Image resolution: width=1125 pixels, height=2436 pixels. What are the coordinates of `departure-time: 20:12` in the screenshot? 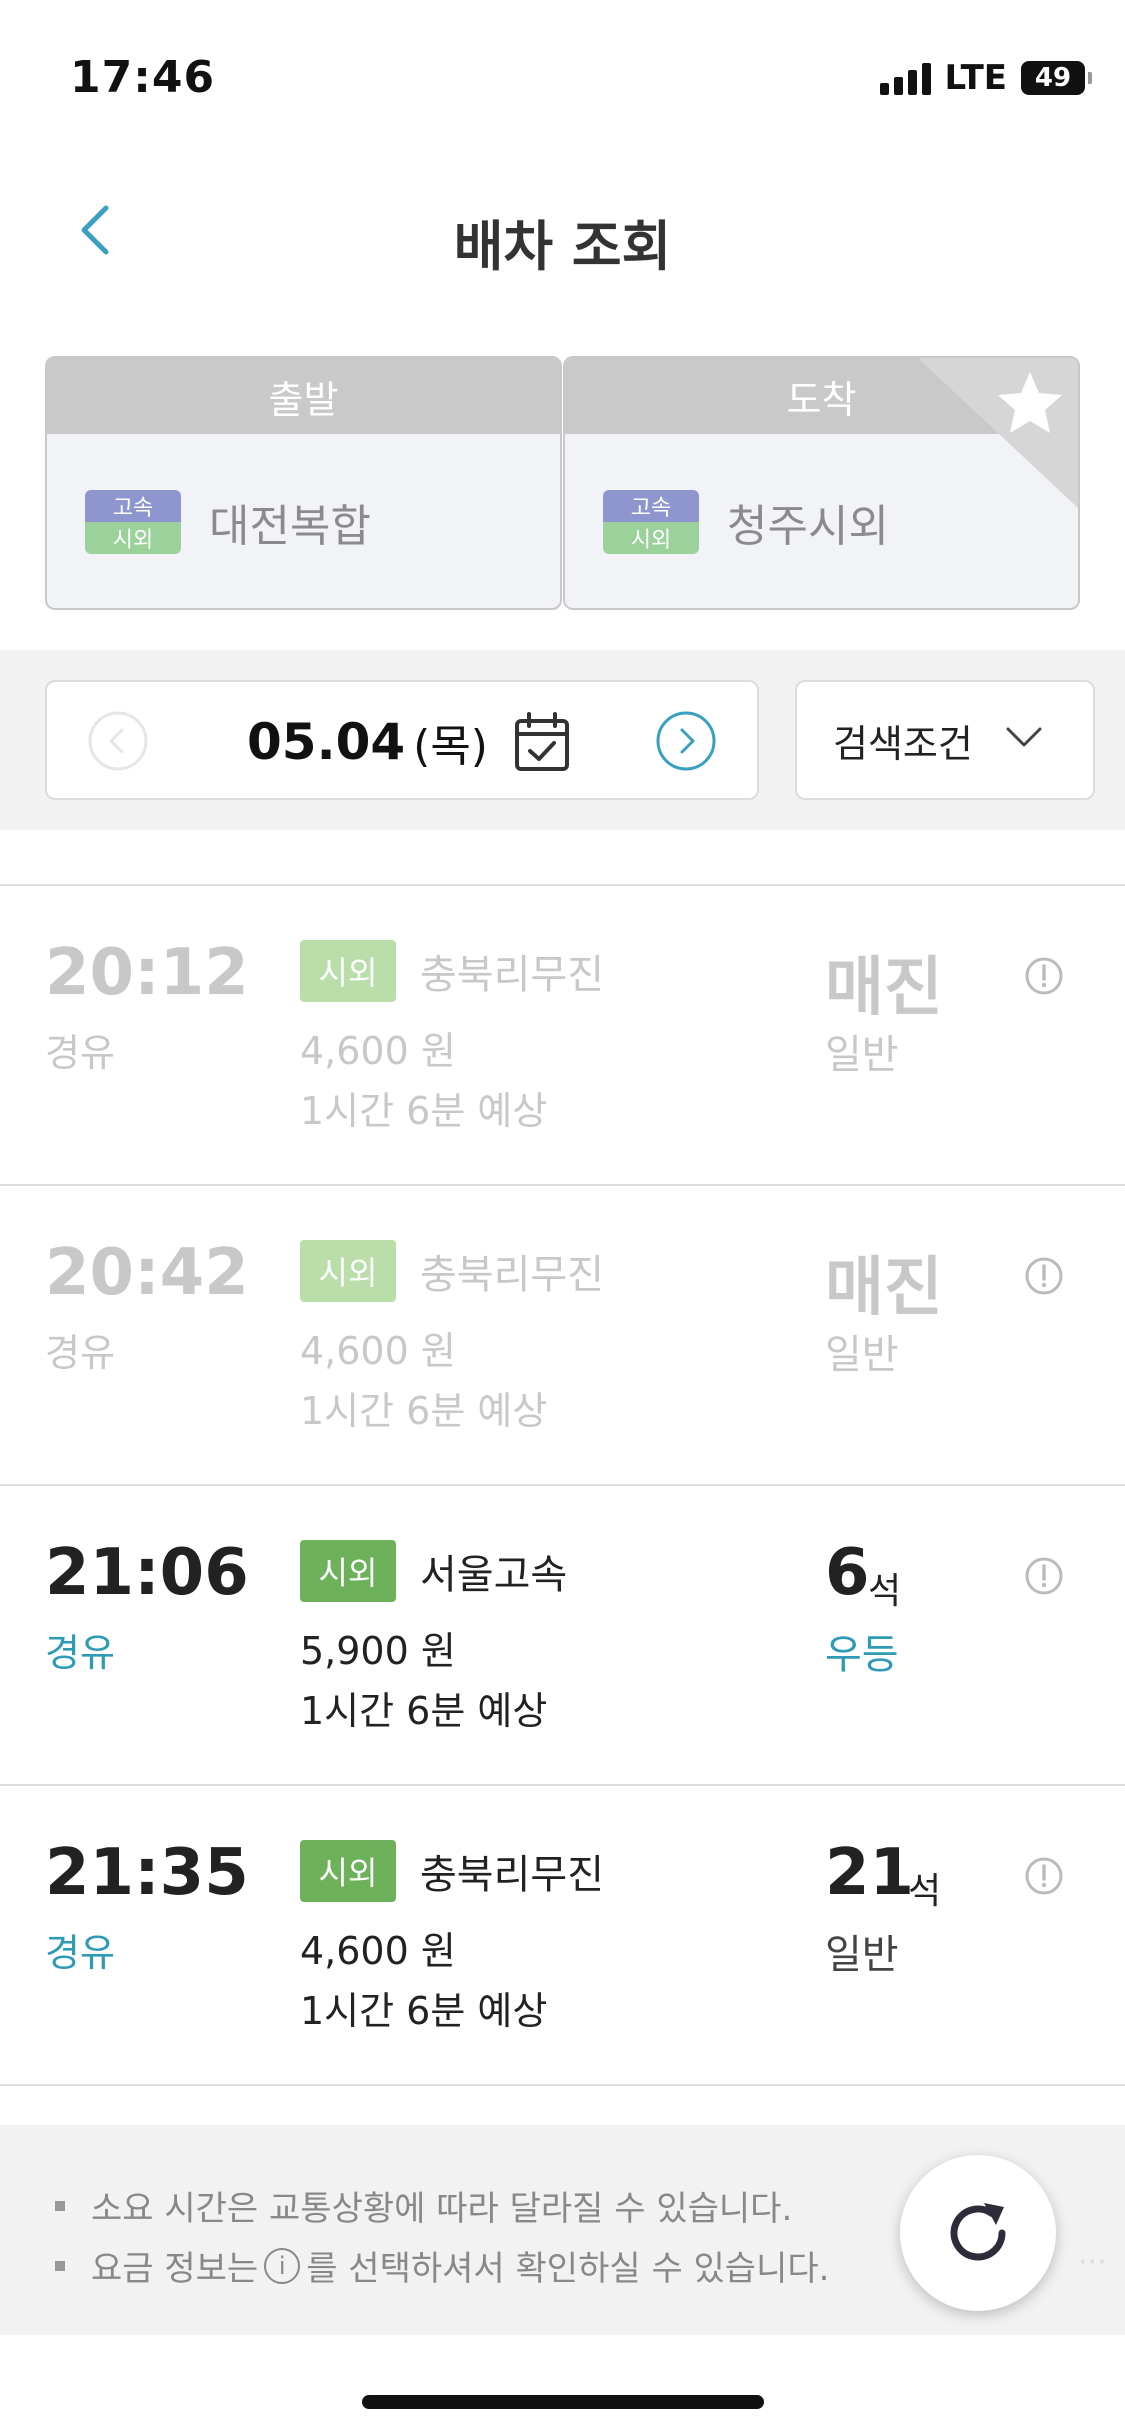 It's located at (147, 973).